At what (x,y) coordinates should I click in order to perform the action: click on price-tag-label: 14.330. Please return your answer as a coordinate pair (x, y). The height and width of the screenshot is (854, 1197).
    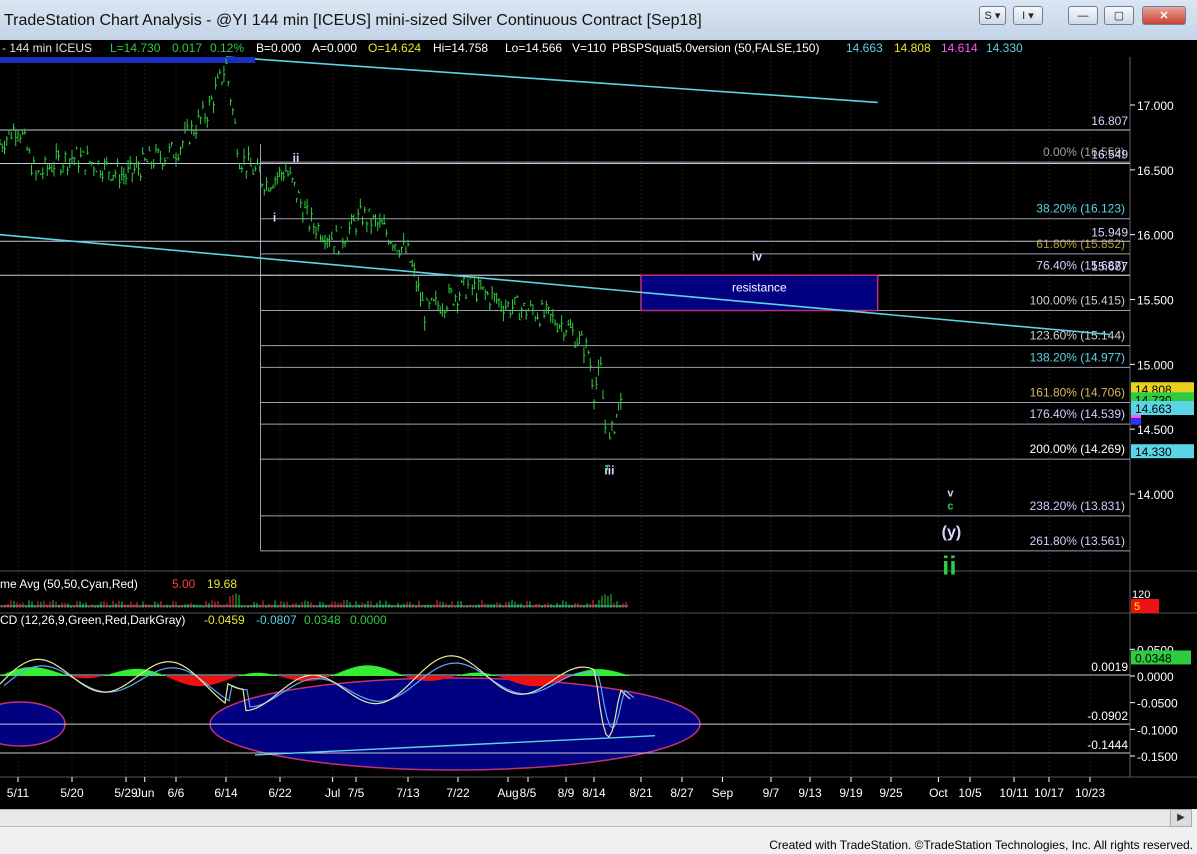
    Looking at the image, I should click on (1153, 452).